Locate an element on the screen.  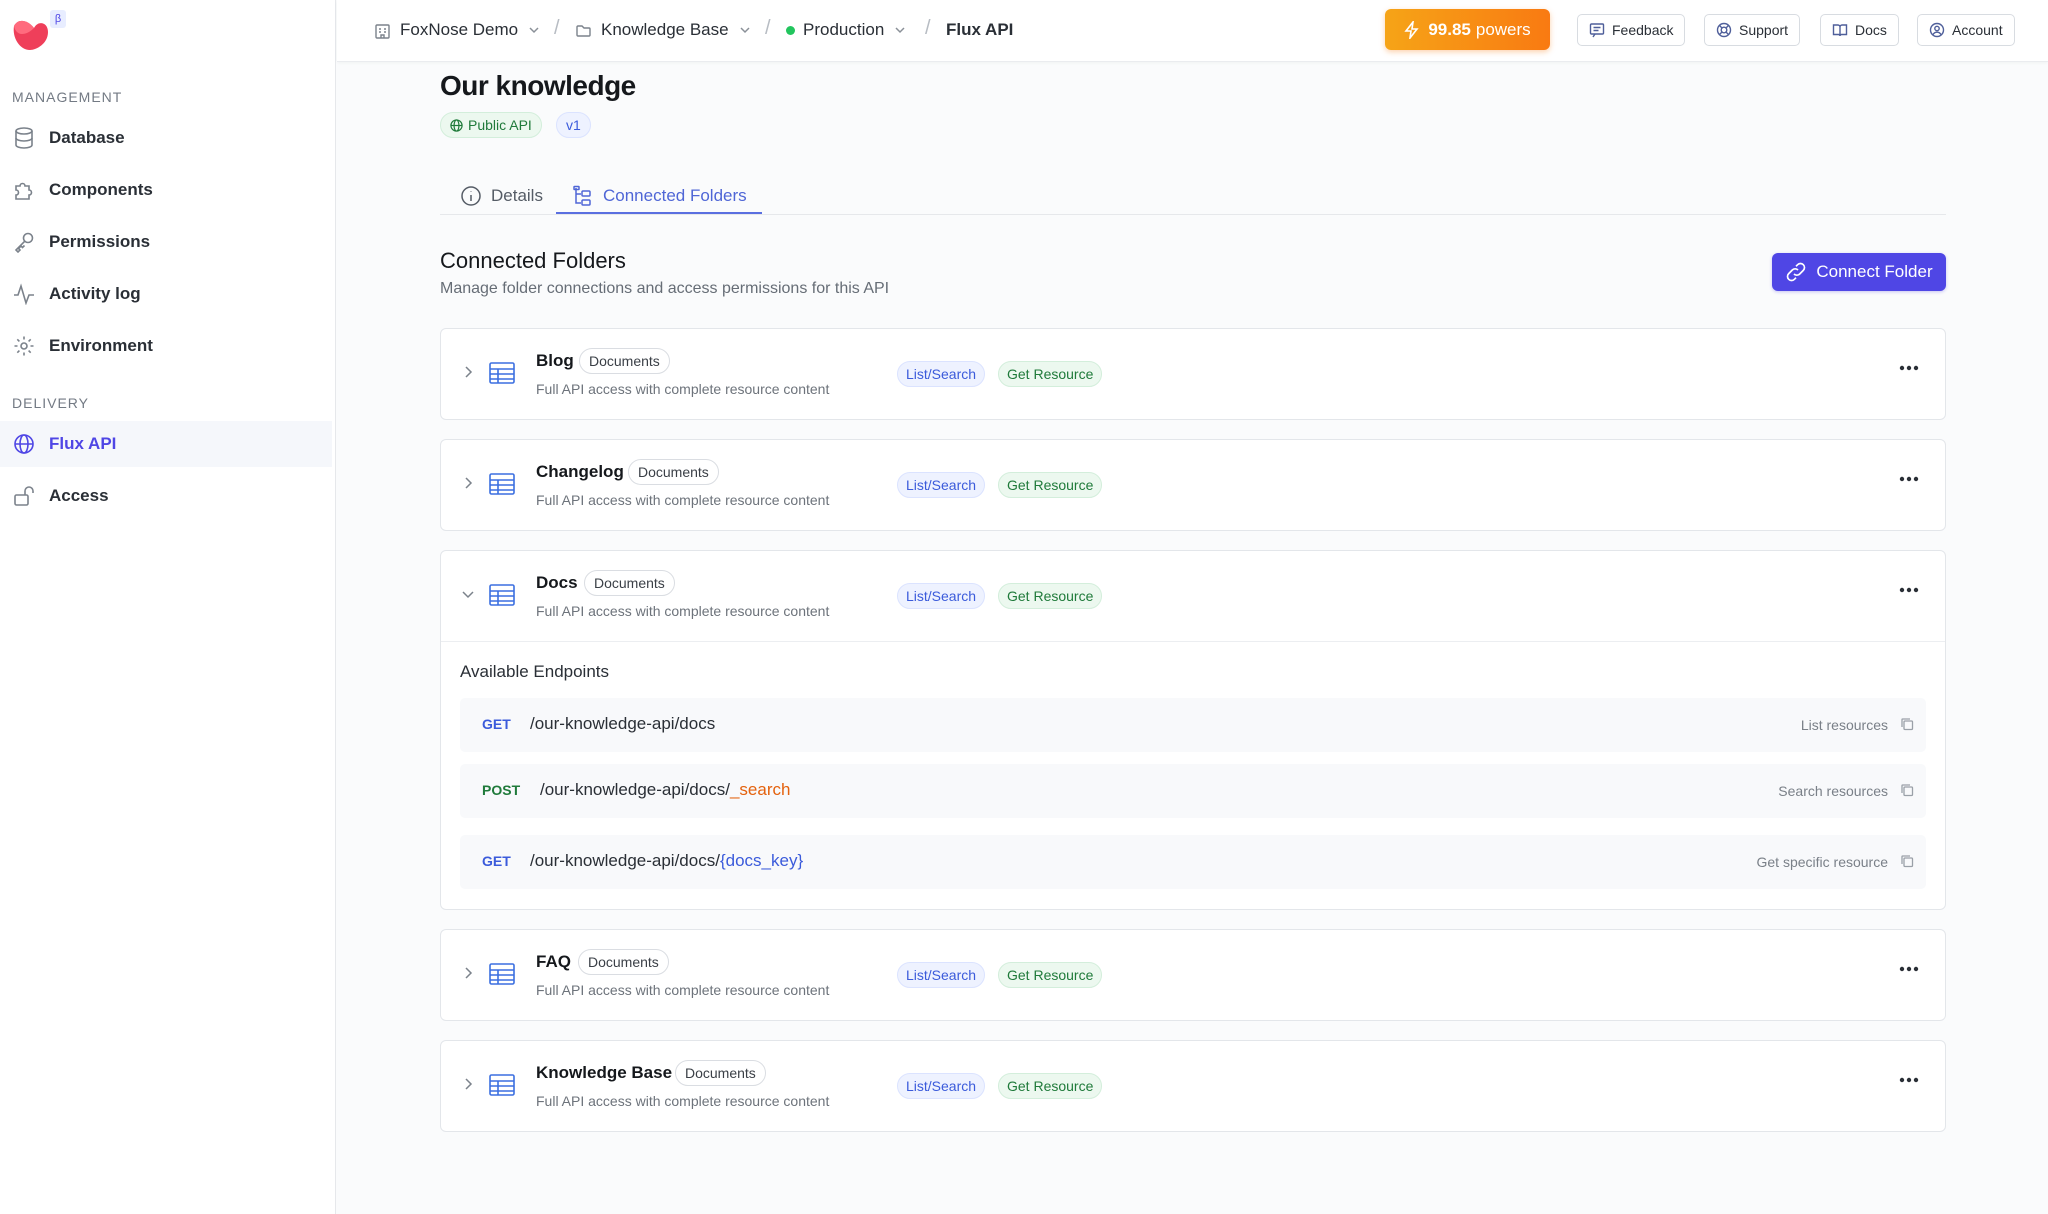
activity-icon is located at coordinates (24, 294).